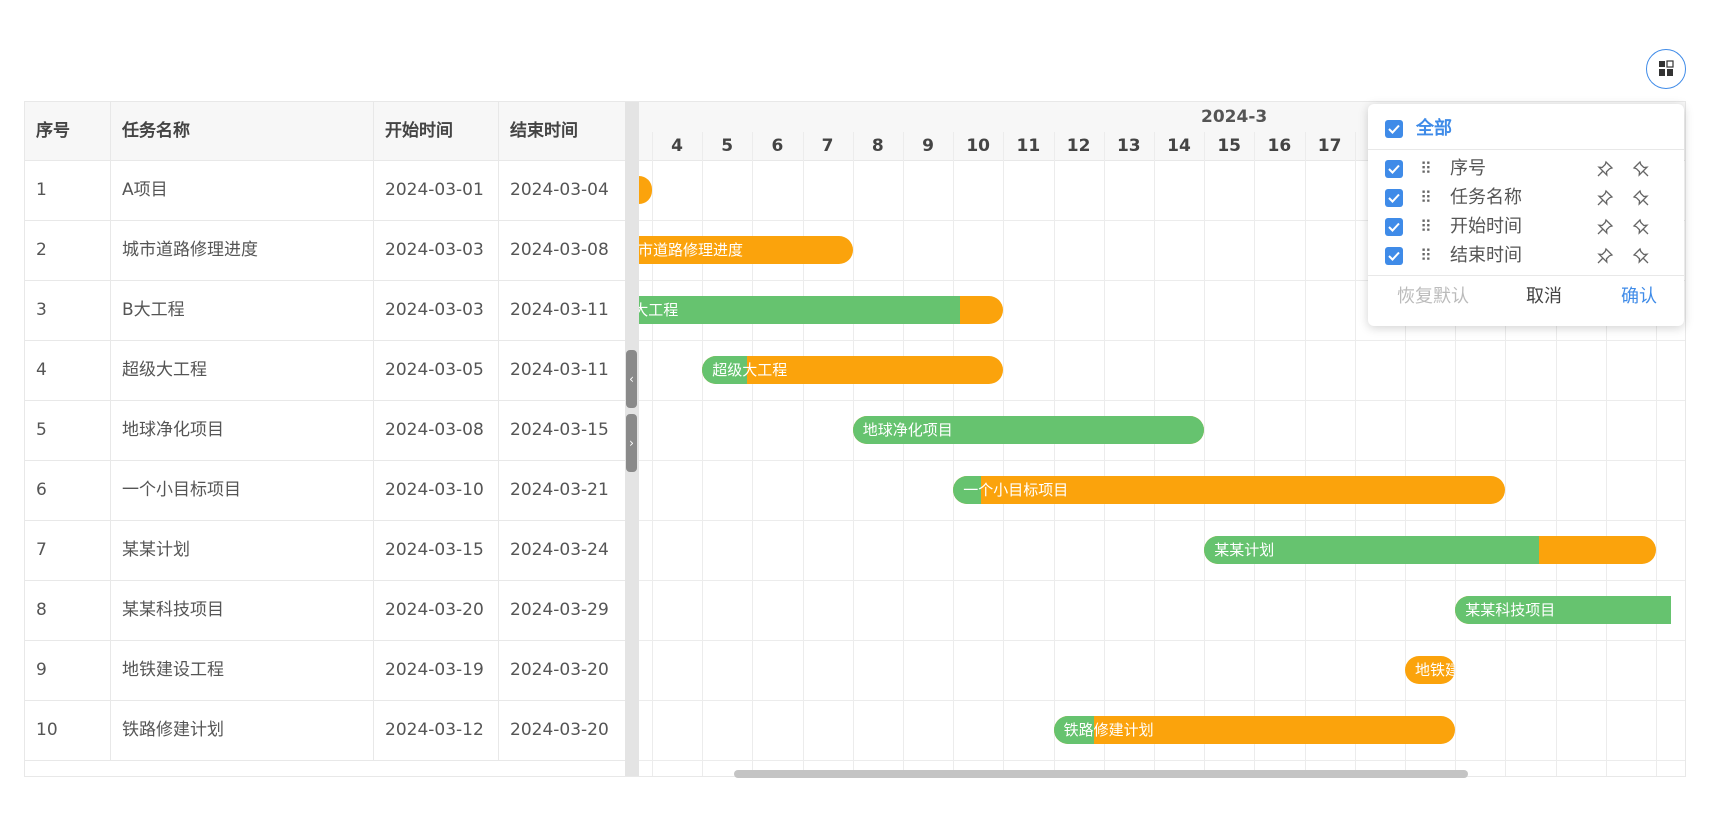 This screenshot has height=814, width=1725. Describe the element at coordinates (1486, 255) in the screenshot. I see `column-label: 结束时间` at that location.